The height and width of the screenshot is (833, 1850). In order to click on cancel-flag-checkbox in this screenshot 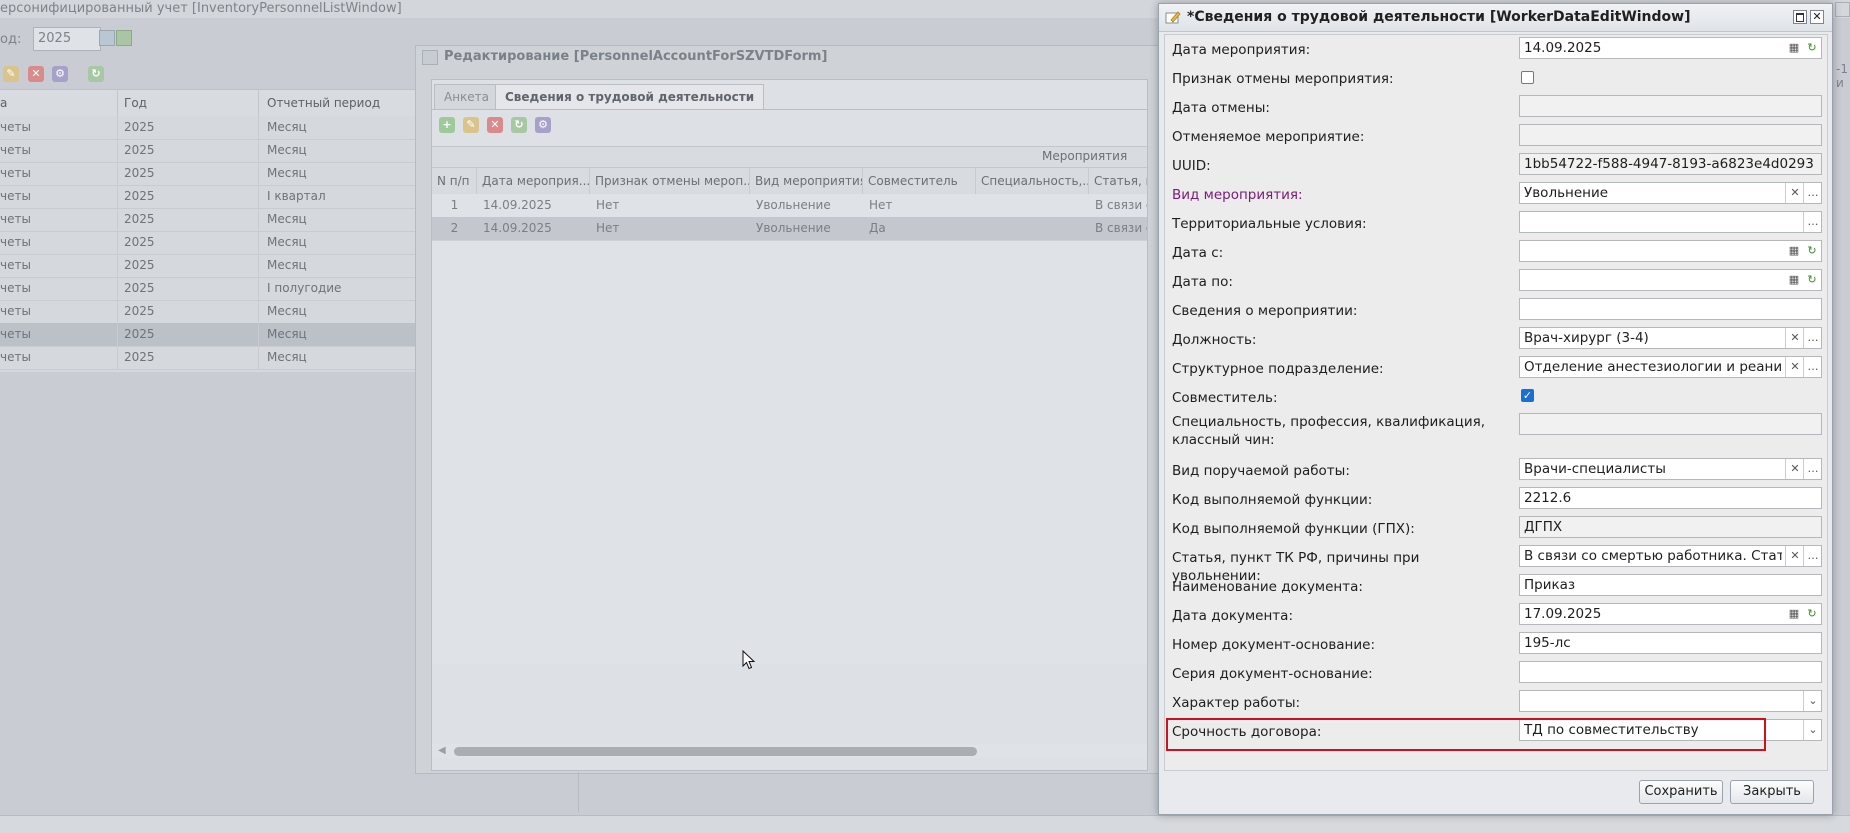, I will do `click(1527, 77)`.